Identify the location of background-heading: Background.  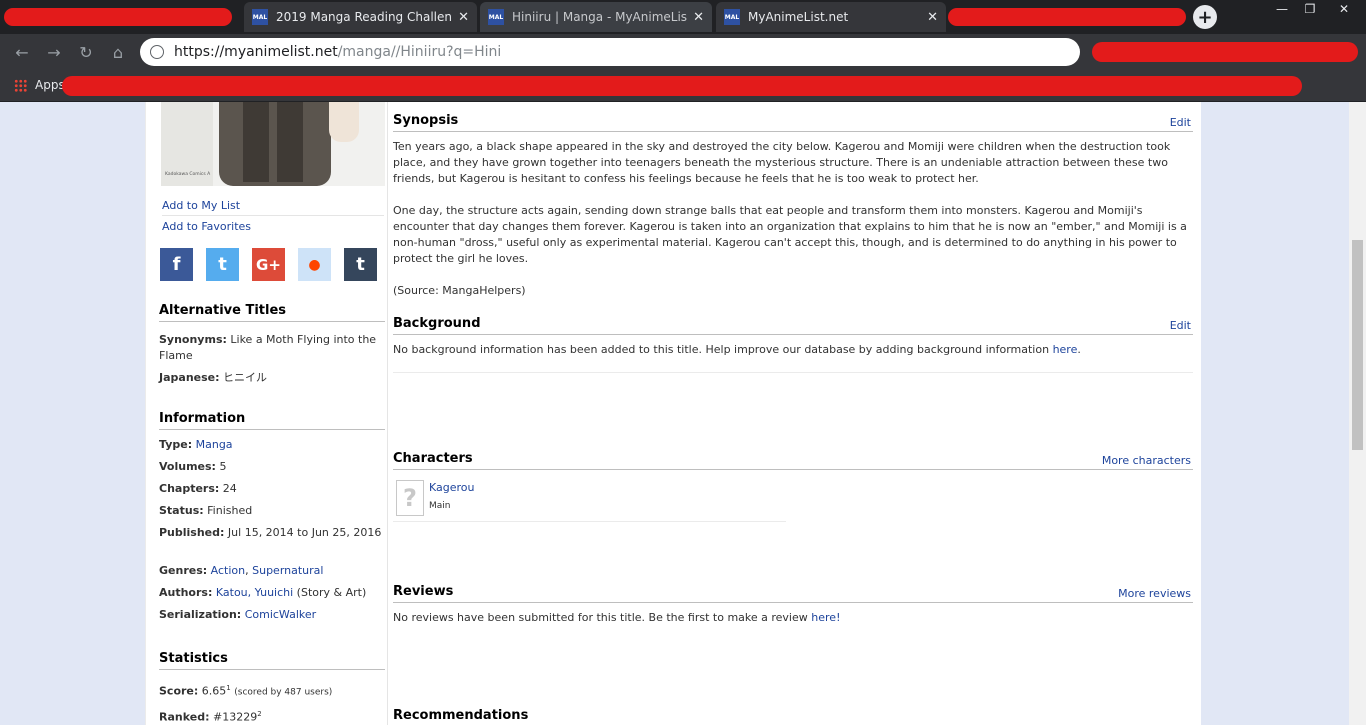
(437, 323).